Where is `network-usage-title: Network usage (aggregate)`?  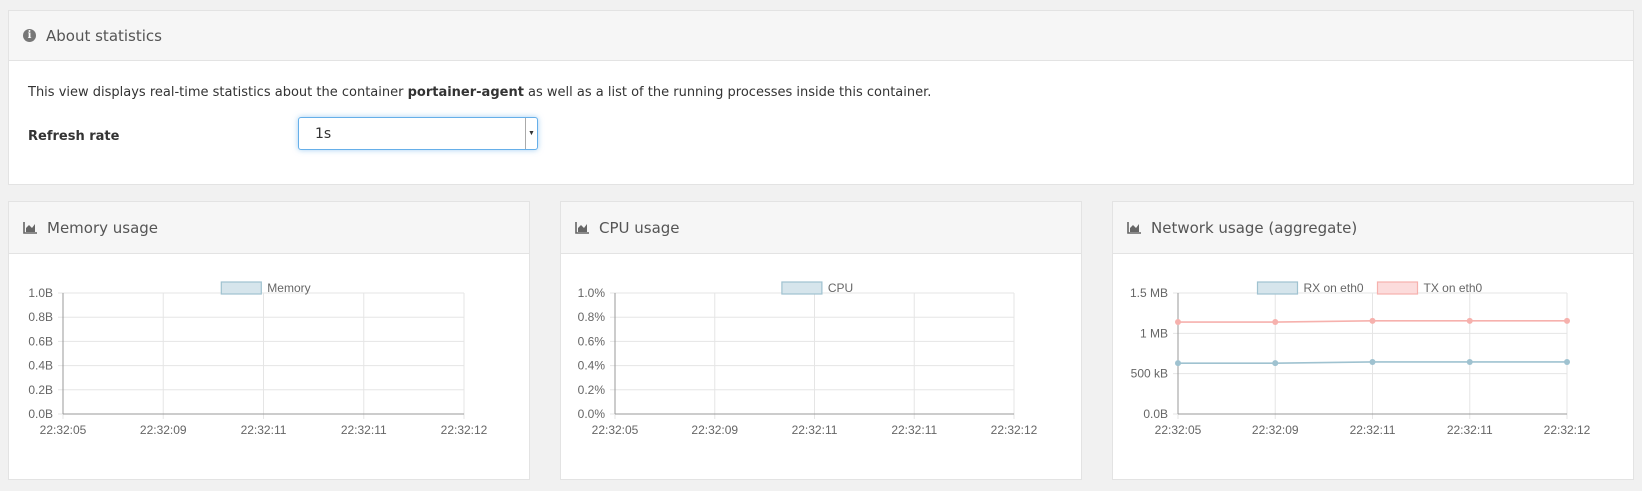 network-usage-title: Network usage (aggregate) is located at coordinates (1254, 227).